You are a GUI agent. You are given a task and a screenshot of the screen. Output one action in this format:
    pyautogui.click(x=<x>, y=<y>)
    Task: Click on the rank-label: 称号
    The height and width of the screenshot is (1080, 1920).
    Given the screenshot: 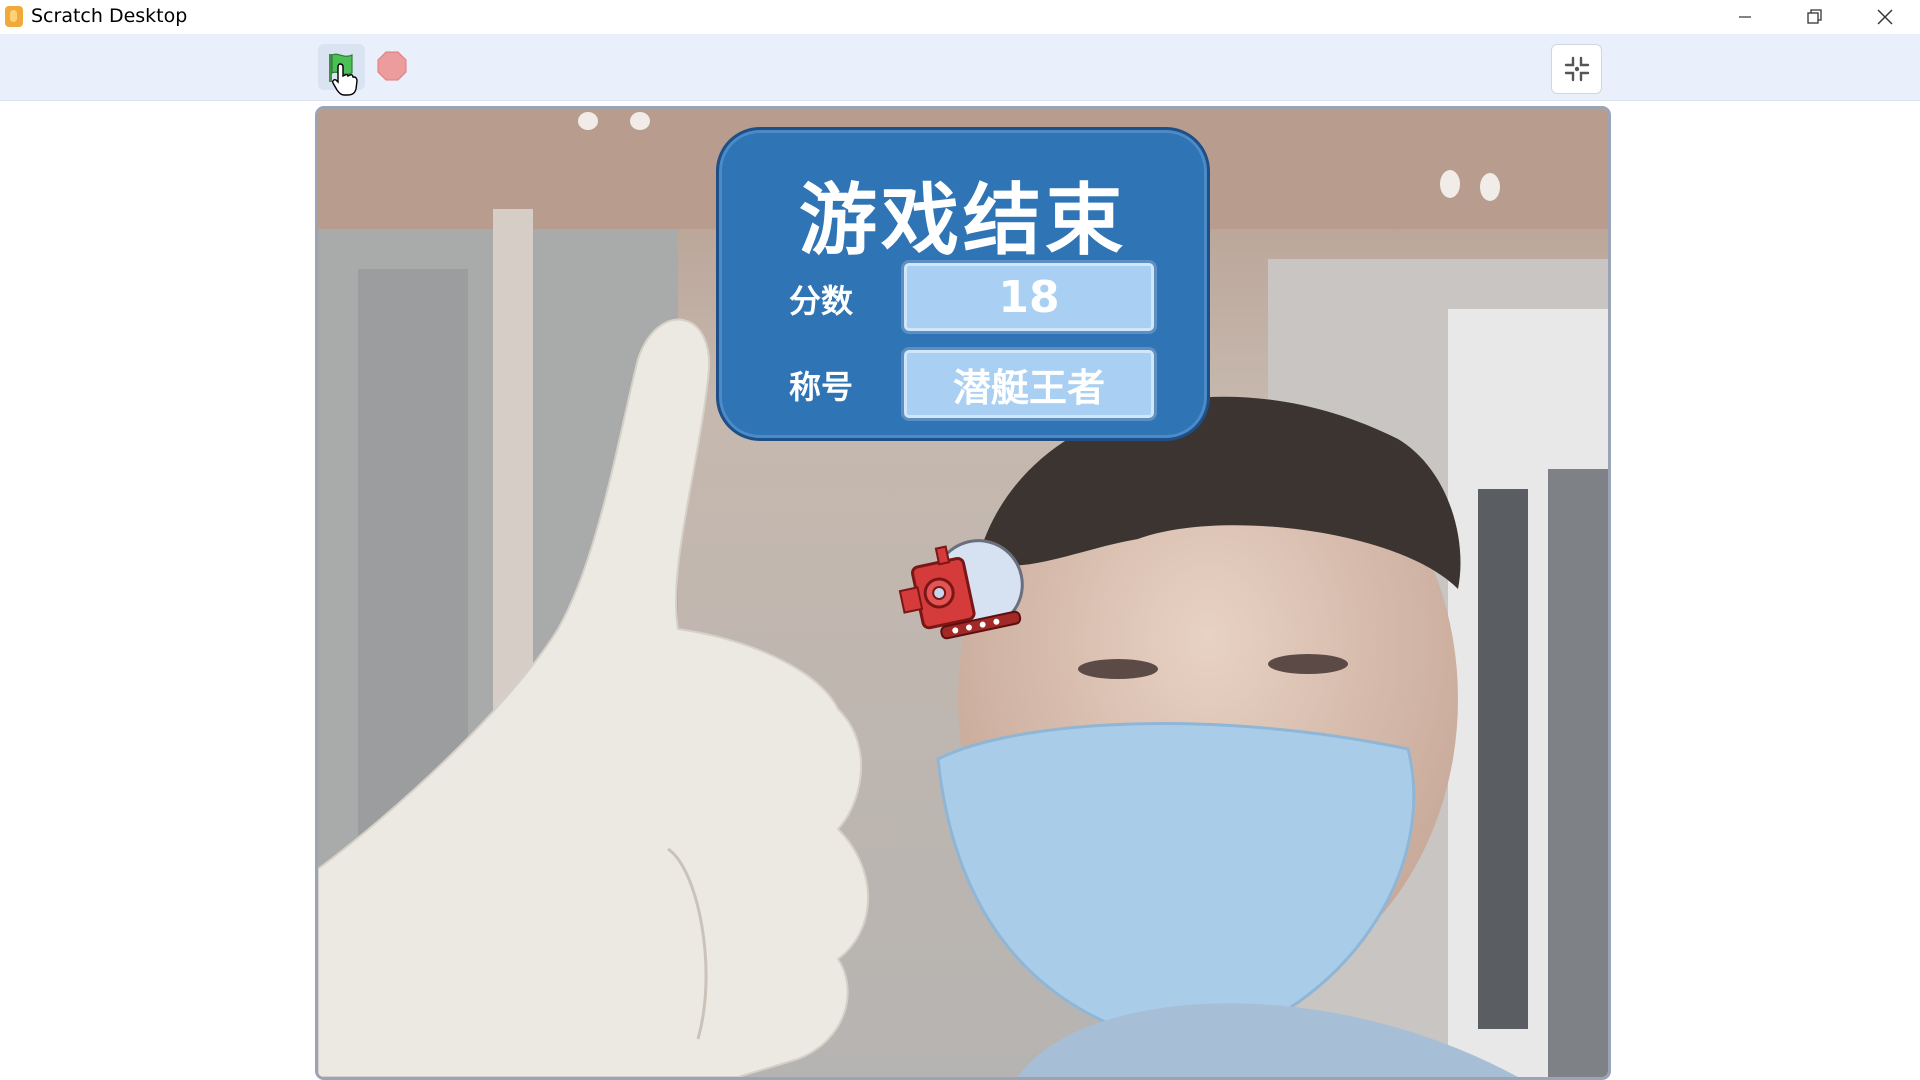 What is the action you would take?
    pyautogui.click(x=821, y=387)
    